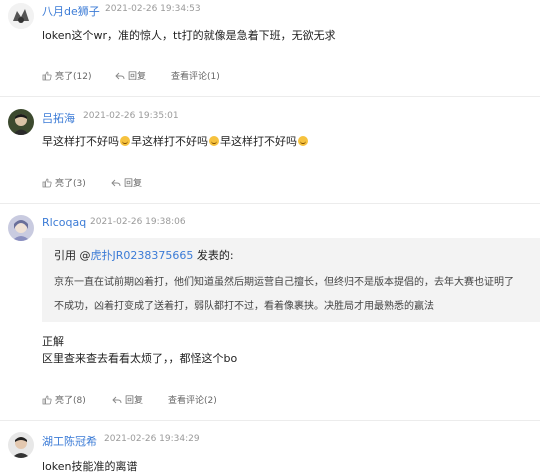 The image size is (540, 474). I want to click on username: Rlcoqaq, so click(64, 222).